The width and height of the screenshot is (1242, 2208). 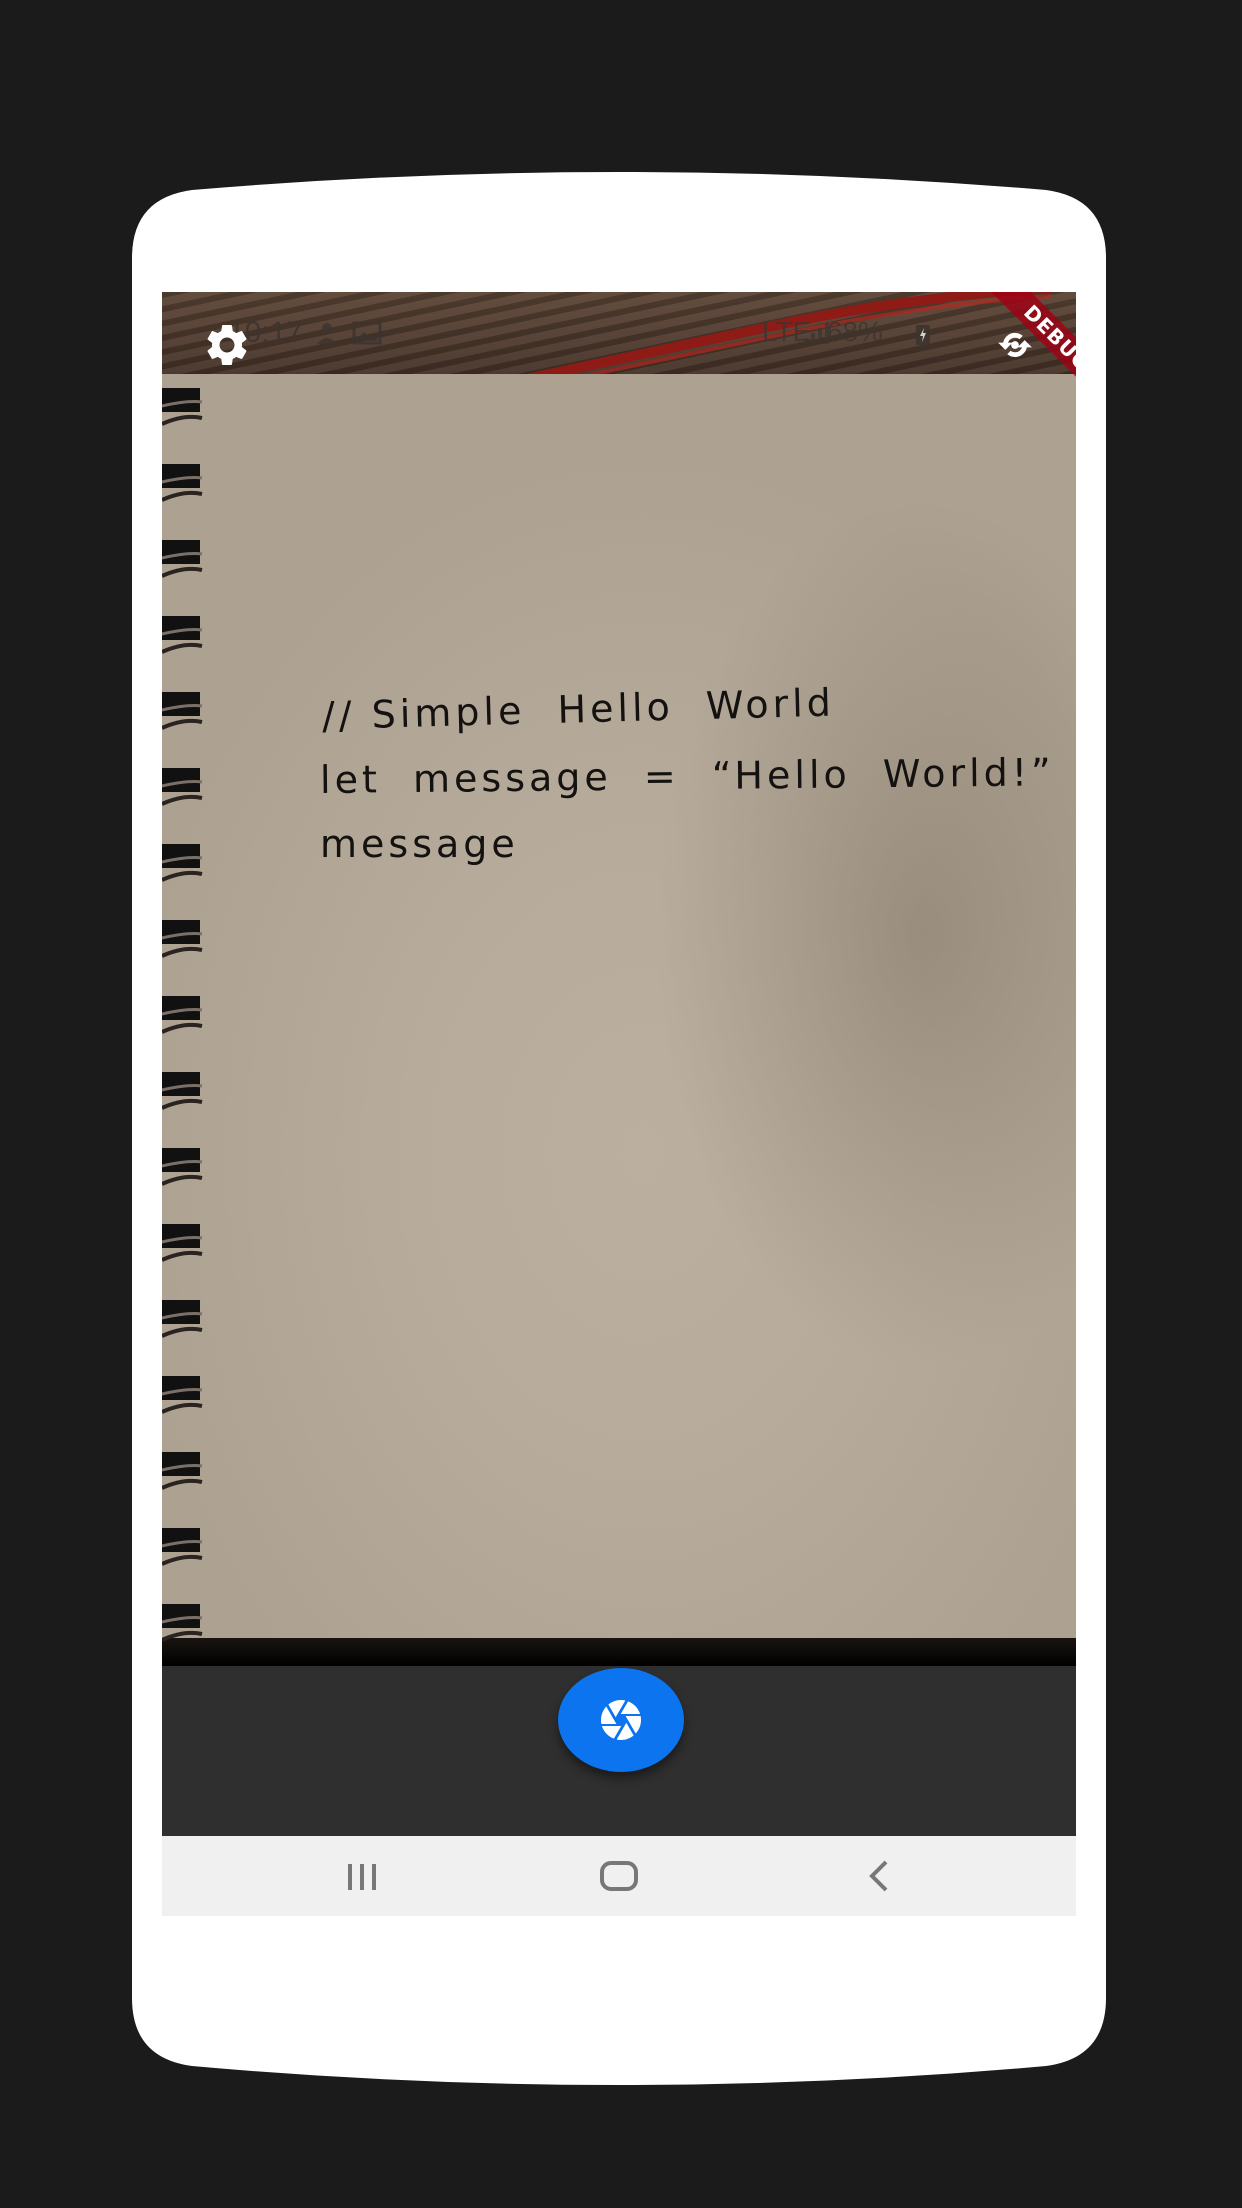 I want to click on camera-shutter-icon, so click(x=621, y=1720).